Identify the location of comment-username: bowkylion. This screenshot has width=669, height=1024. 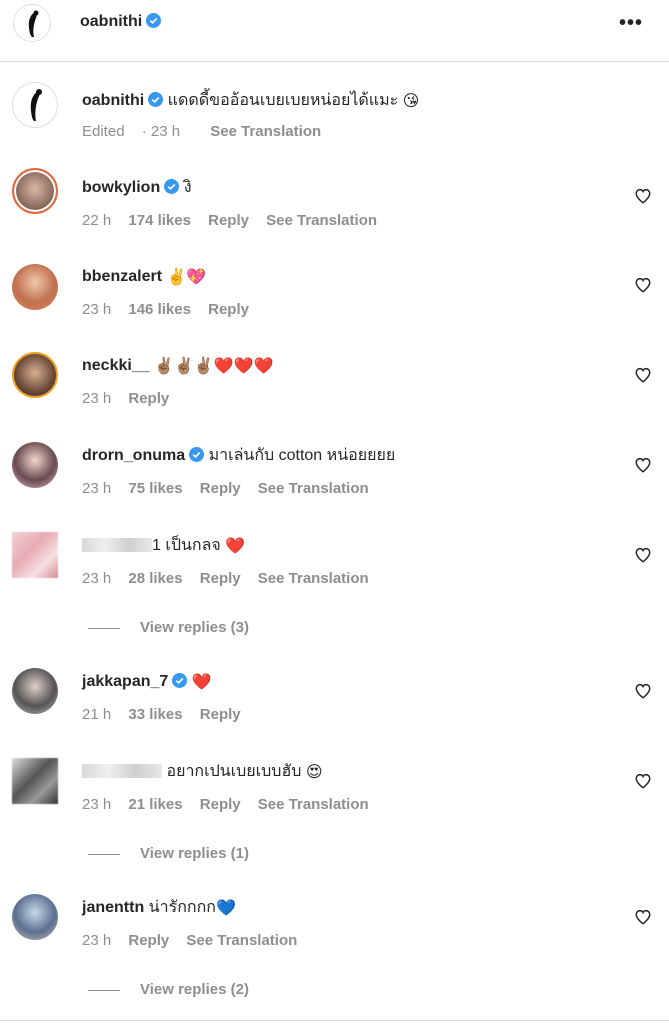
(121, 187).